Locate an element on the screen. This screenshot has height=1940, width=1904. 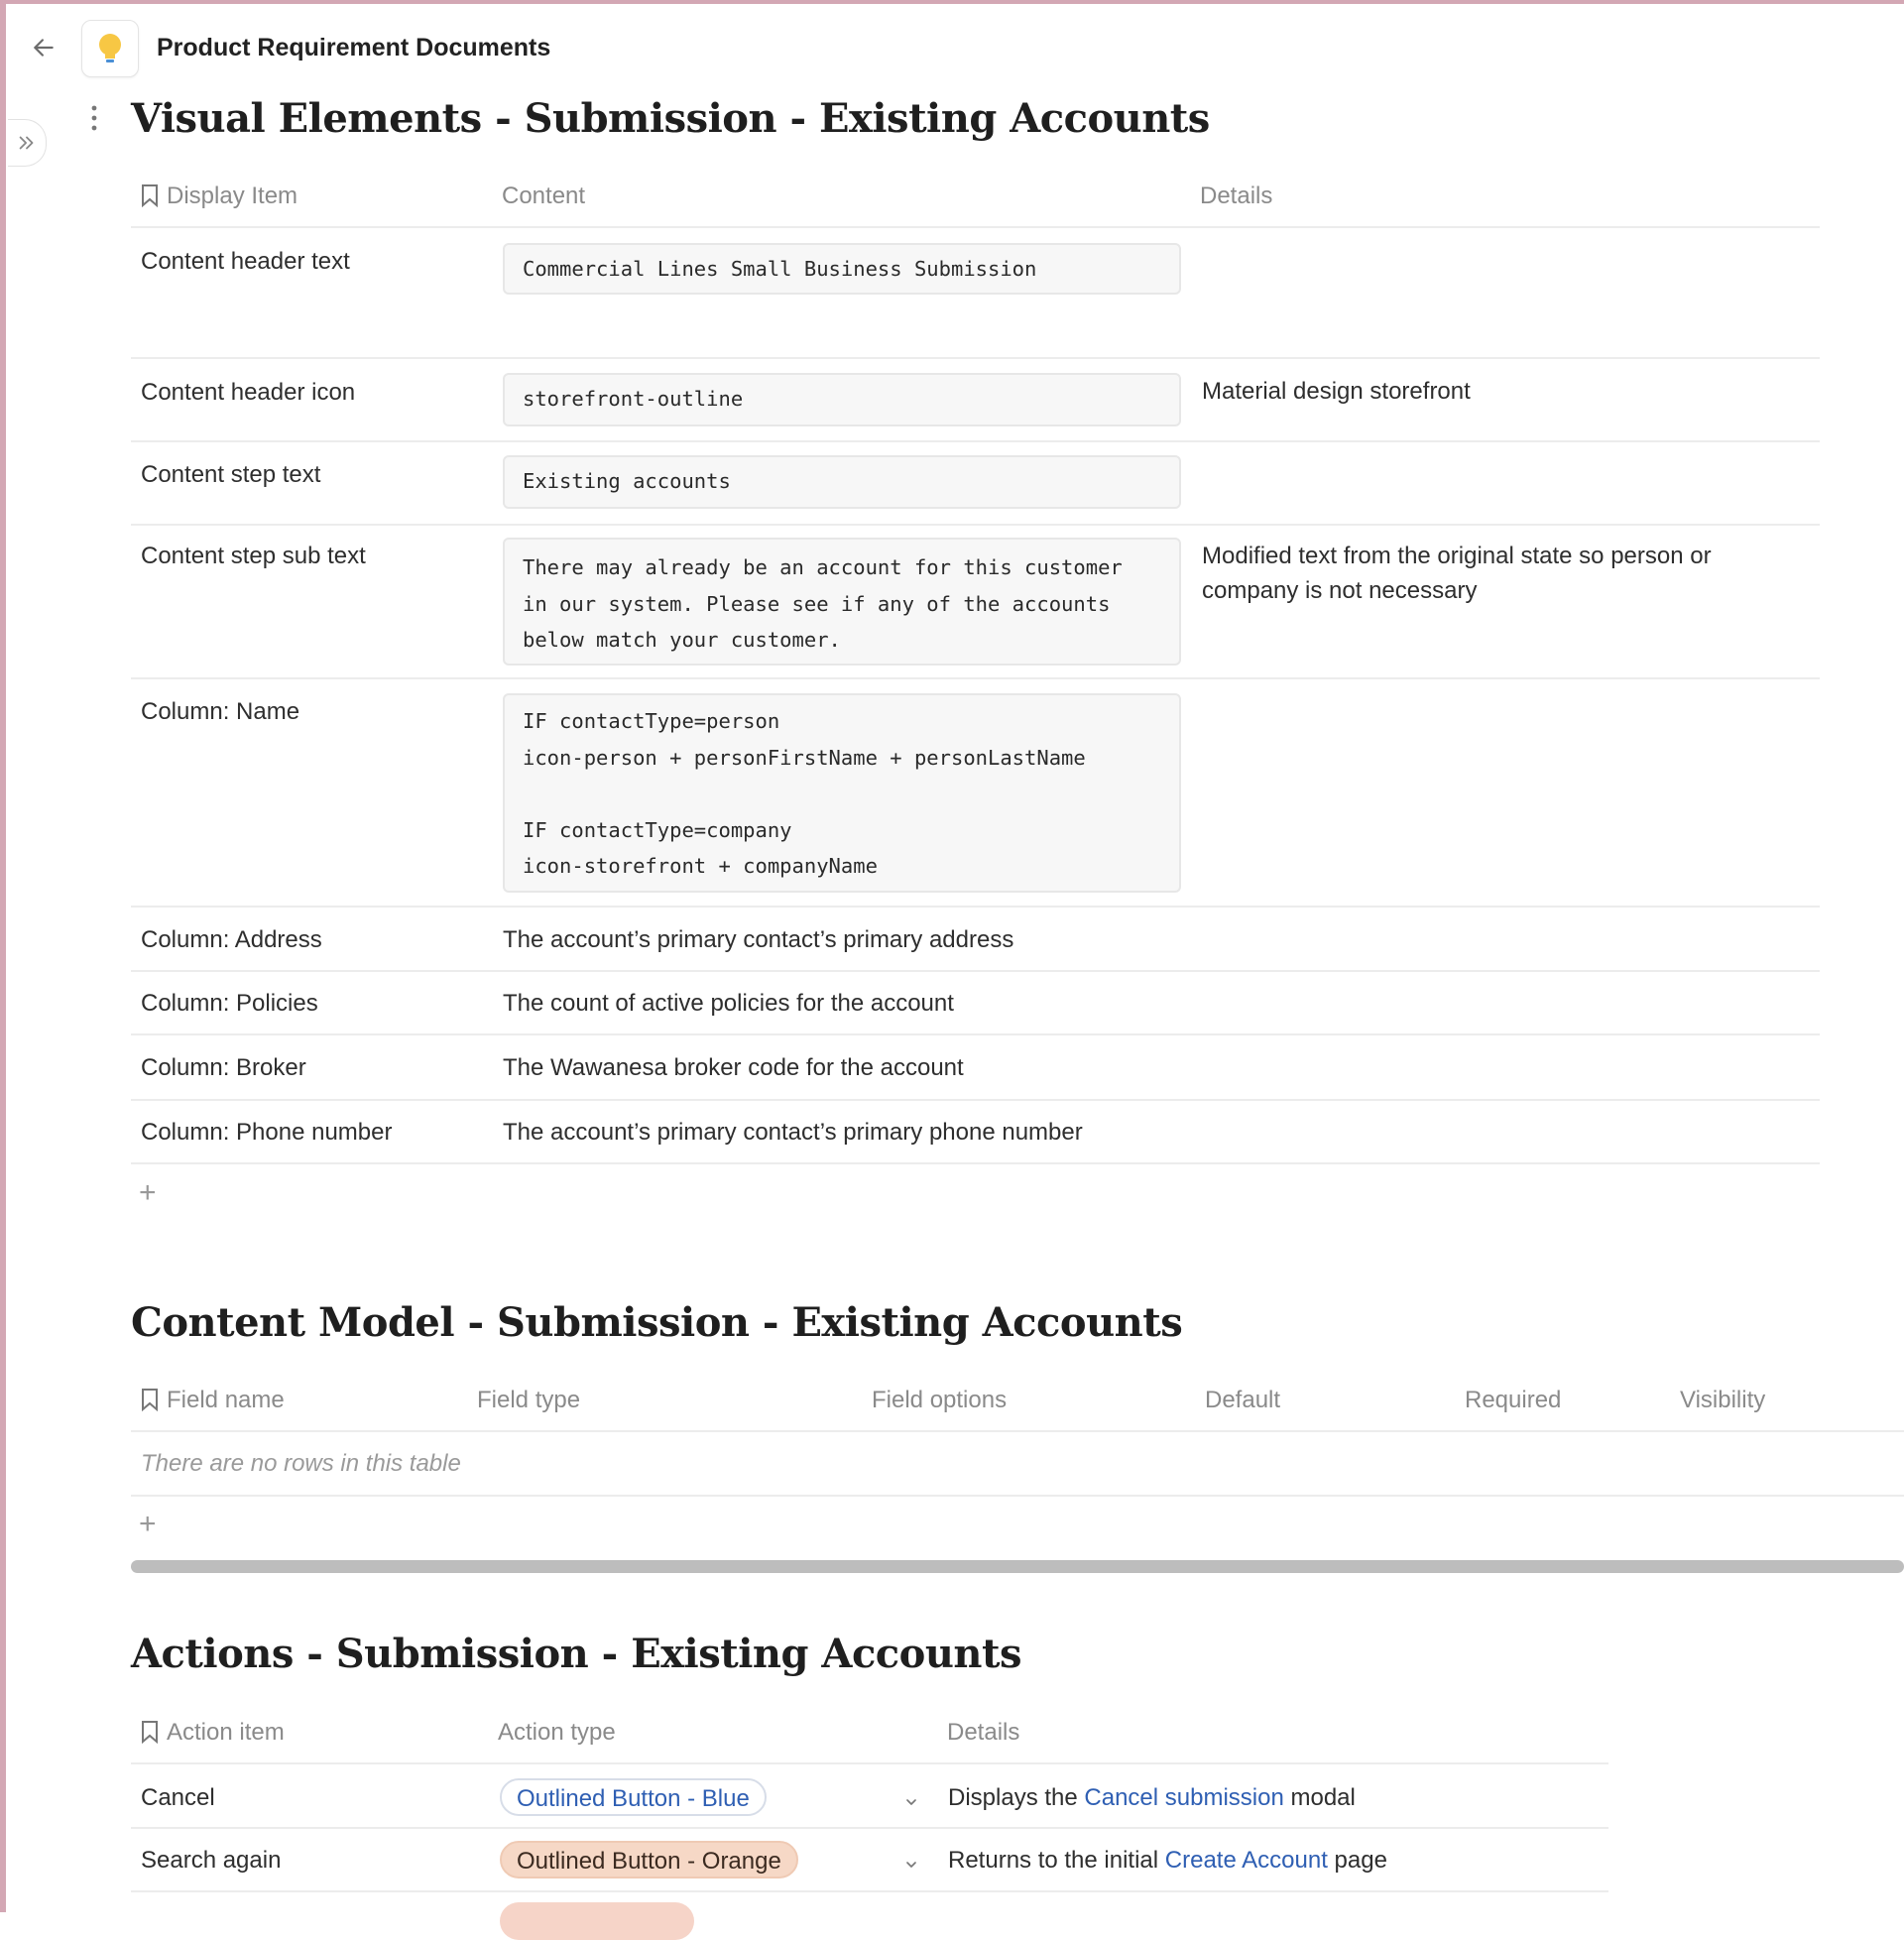
empty-table-message: There are no rows in this table is located at coordinates (301, 1463).